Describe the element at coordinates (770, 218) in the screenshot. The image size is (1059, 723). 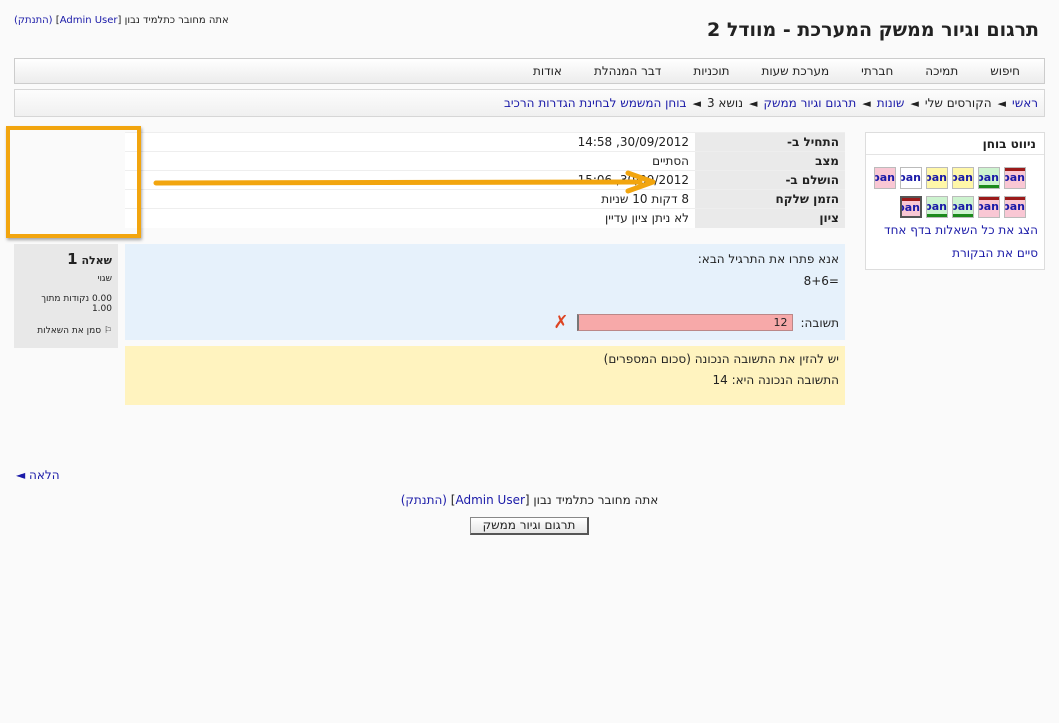
I see `summary-label: ציון` at that location.